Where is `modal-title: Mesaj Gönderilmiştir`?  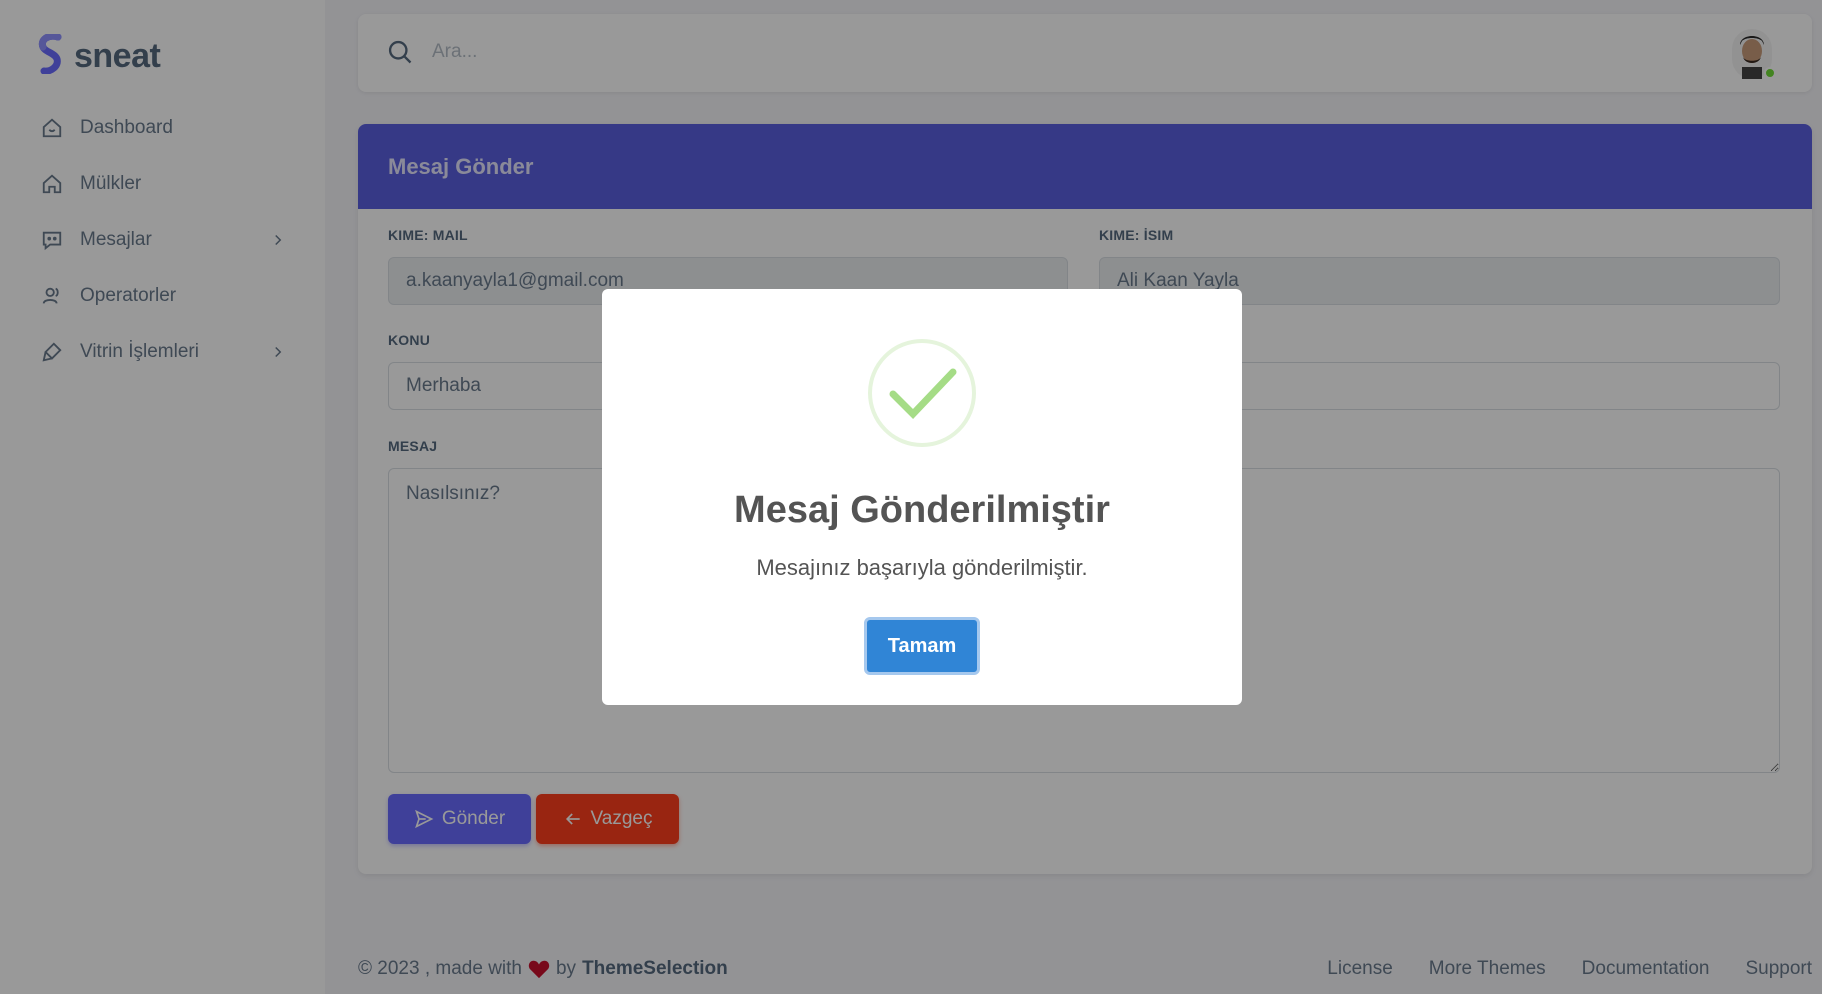
modal-title: Mesaj Gönderilmiştir is located at coordinates (922, 510).